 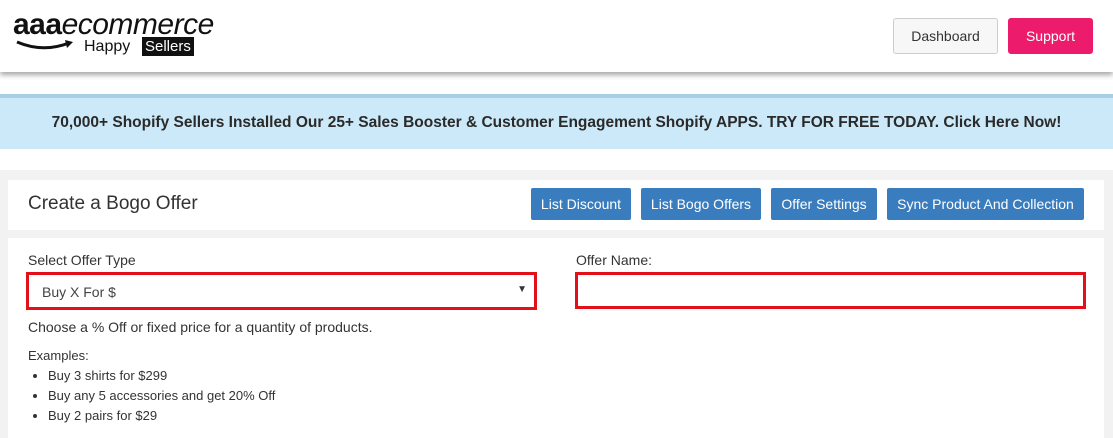 What do you see at coordinates (830, 290) in the screenshot?
I see `offer-name-input` at bounding box center [830, 290].